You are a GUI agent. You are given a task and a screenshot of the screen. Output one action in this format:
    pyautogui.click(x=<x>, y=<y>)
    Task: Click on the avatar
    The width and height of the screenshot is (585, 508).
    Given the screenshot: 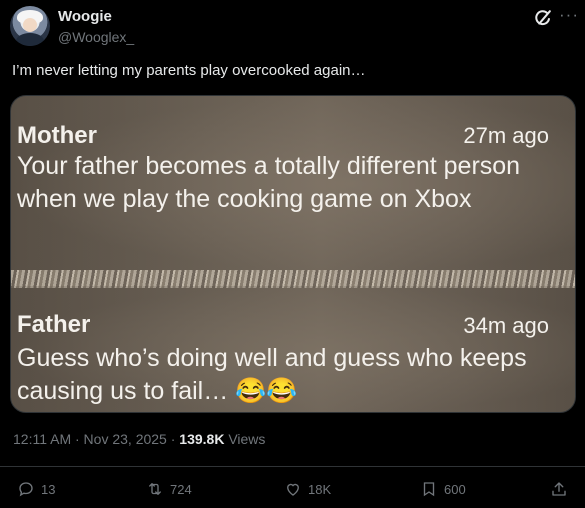 What is the action you would take?
    pyautogui.click(x=30, y=26)
    